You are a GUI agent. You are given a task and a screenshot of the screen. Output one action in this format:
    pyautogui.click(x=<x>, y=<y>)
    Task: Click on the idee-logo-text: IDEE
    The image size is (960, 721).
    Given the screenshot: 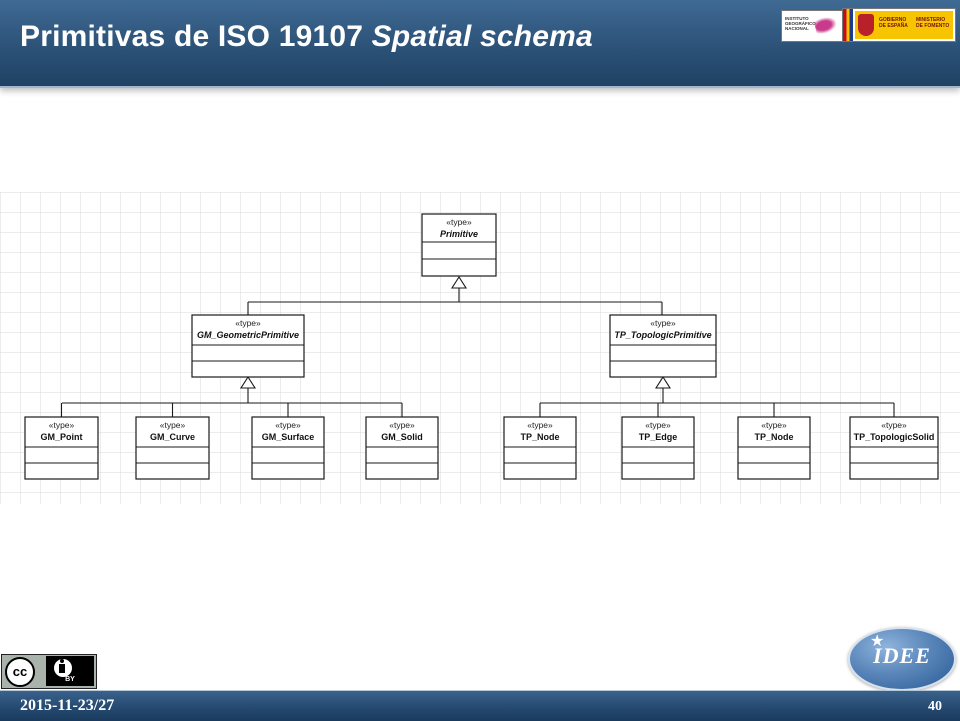 What is the action you would take?
    pyautogui.click(x=902, y=655)
    